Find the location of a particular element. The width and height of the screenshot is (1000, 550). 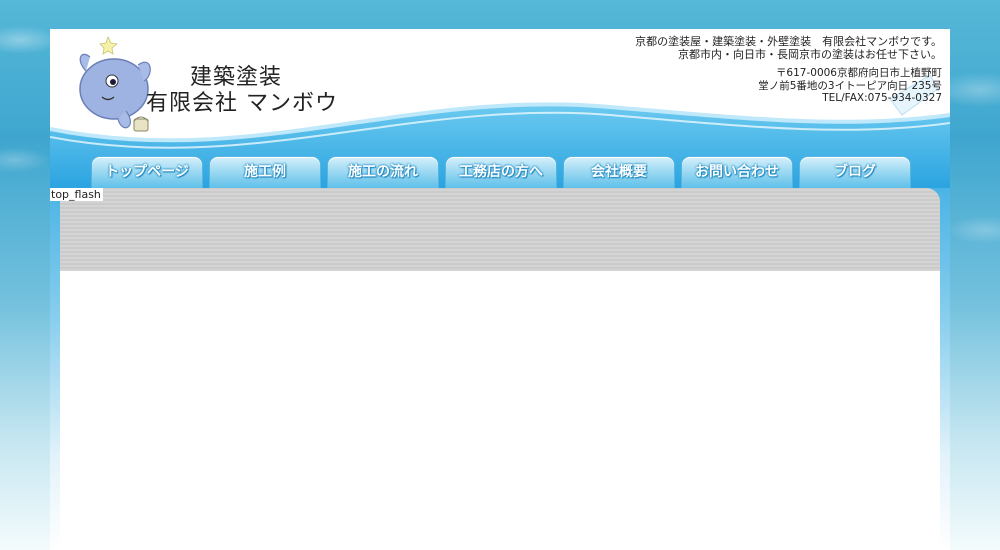

nav-item-process: 施工の流れ is located at coordinates (383, 172).